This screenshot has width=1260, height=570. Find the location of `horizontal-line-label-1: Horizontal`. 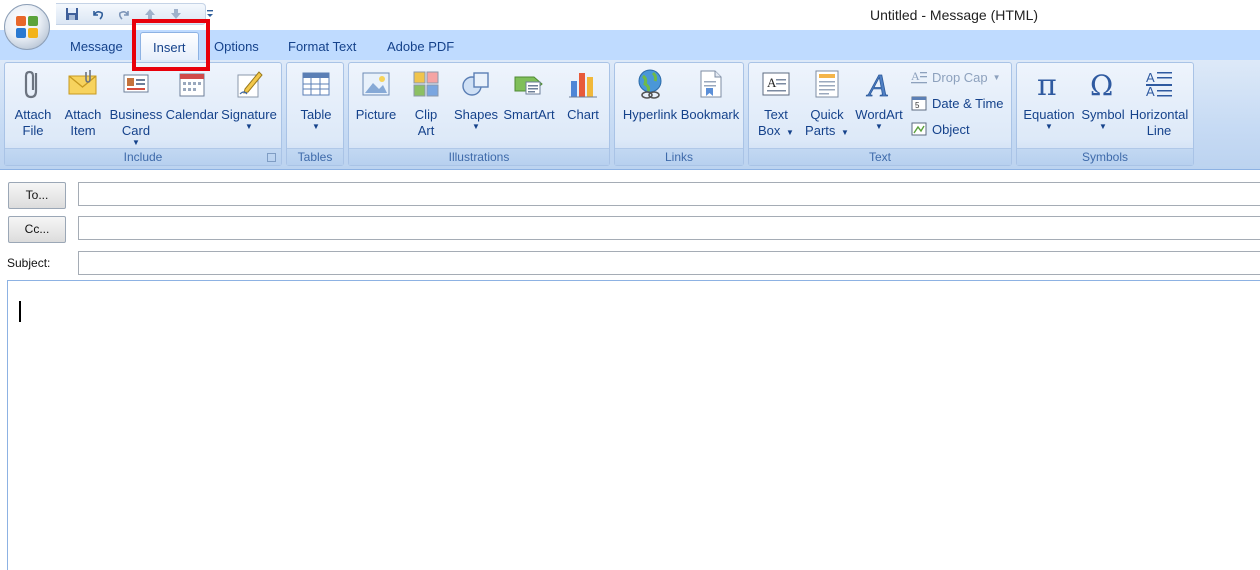

horizontal-line-label-1: Horizontal is located at coordinates (1159, 114).